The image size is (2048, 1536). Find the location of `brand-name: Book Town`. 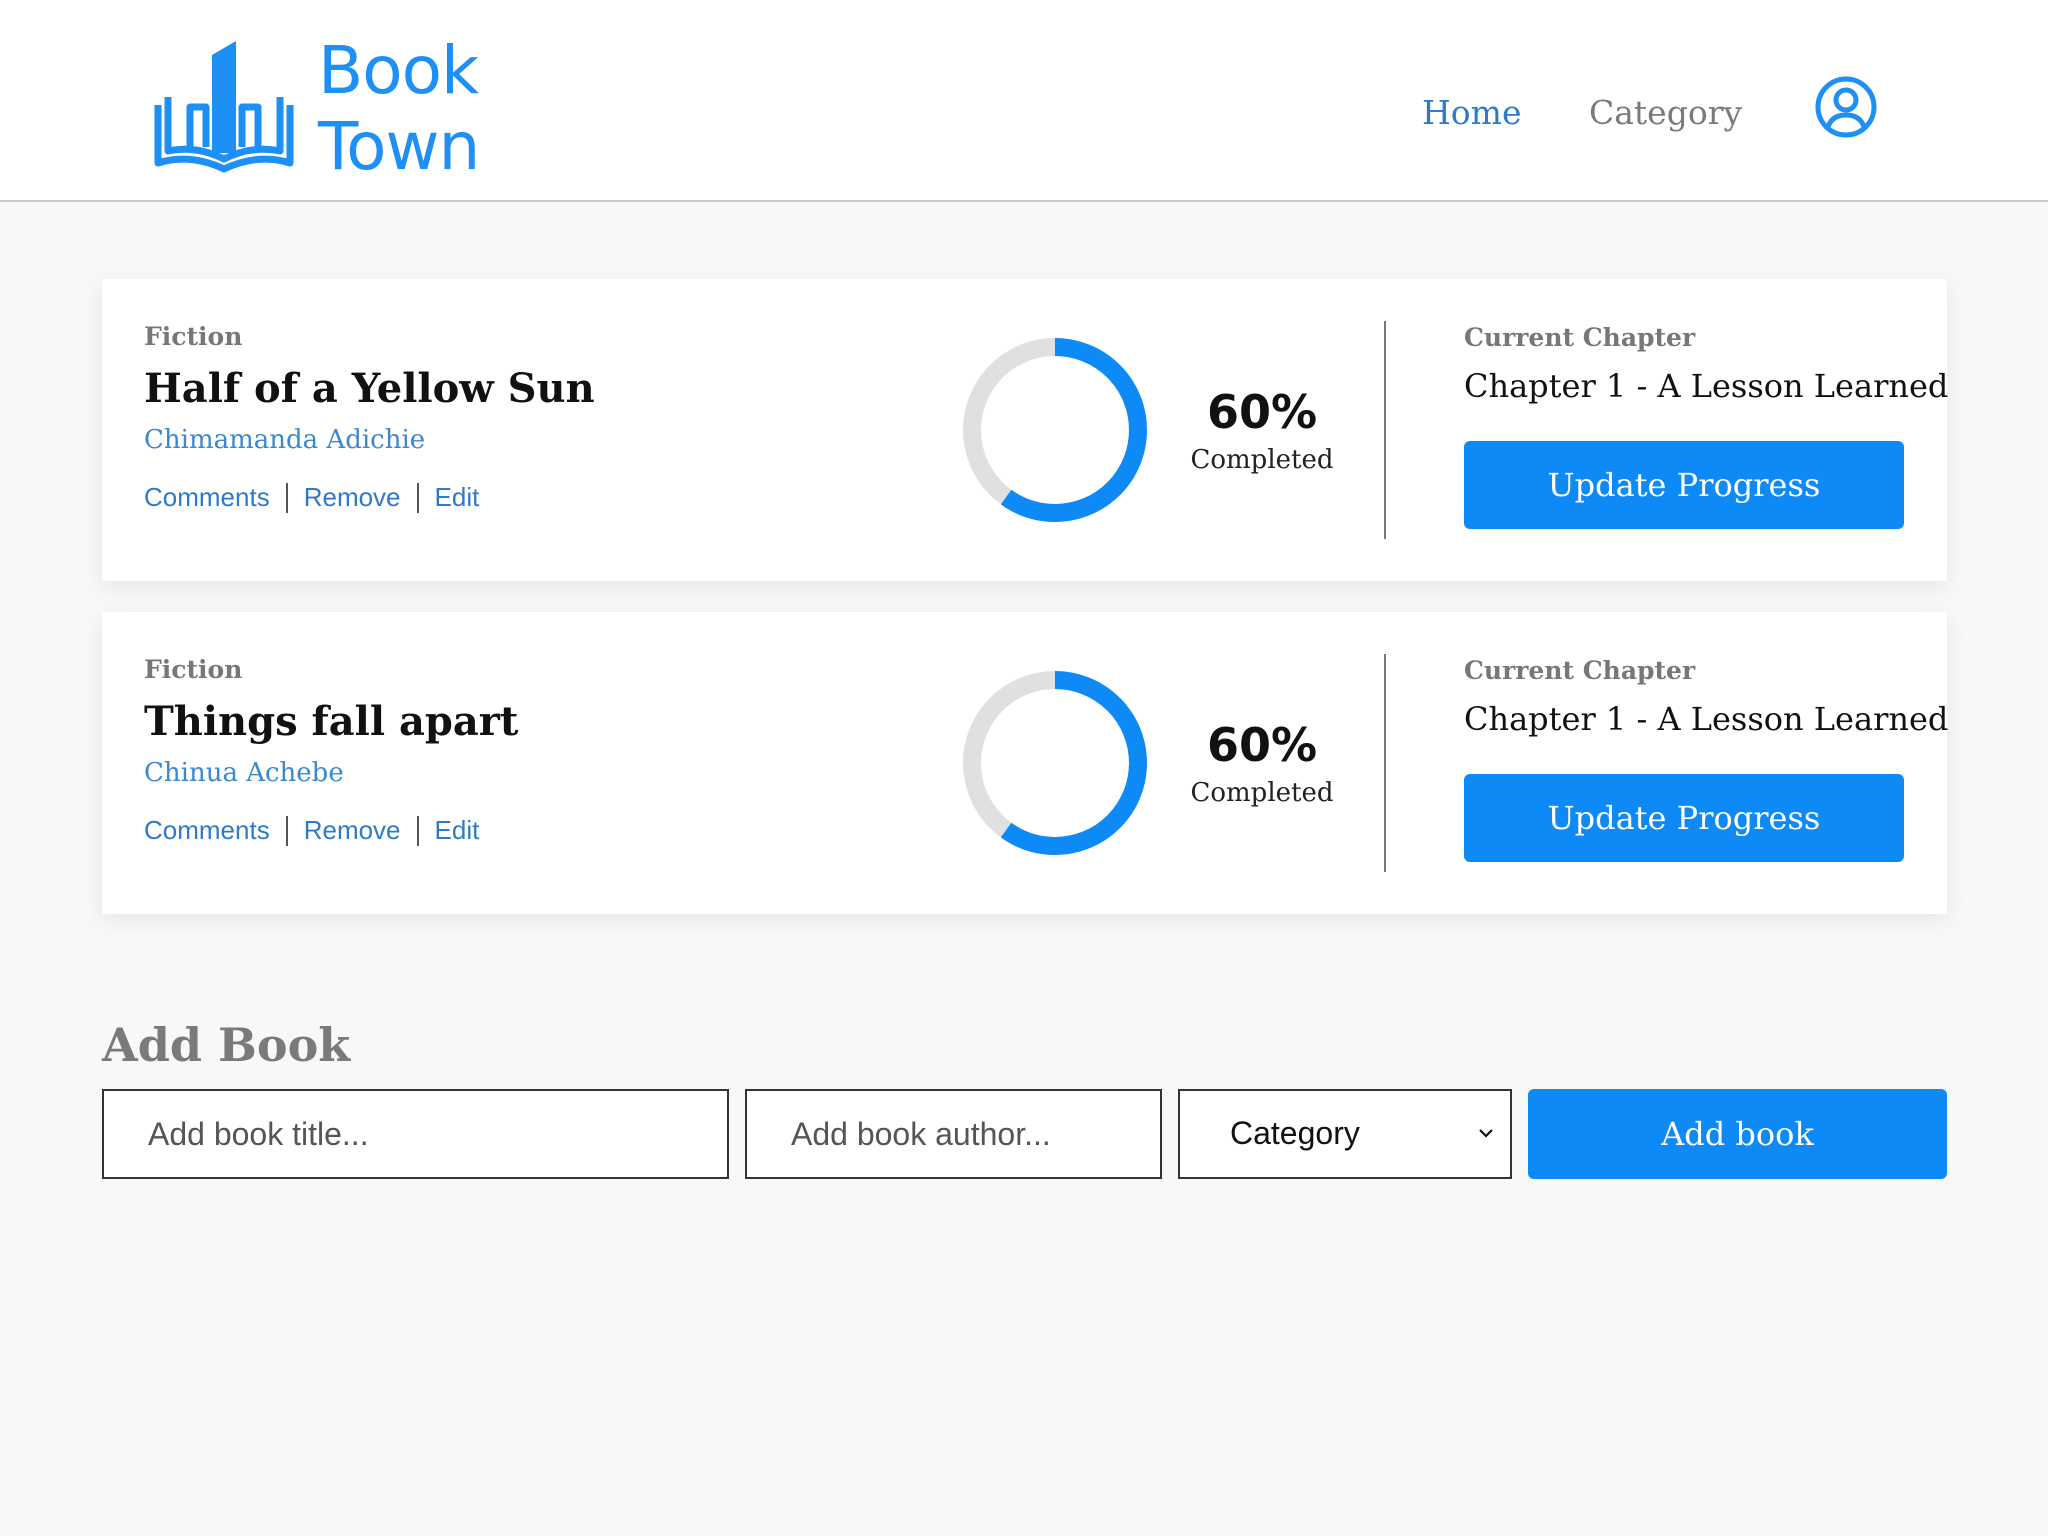

brand-name: Book Town is located at coordinates (399, 108).